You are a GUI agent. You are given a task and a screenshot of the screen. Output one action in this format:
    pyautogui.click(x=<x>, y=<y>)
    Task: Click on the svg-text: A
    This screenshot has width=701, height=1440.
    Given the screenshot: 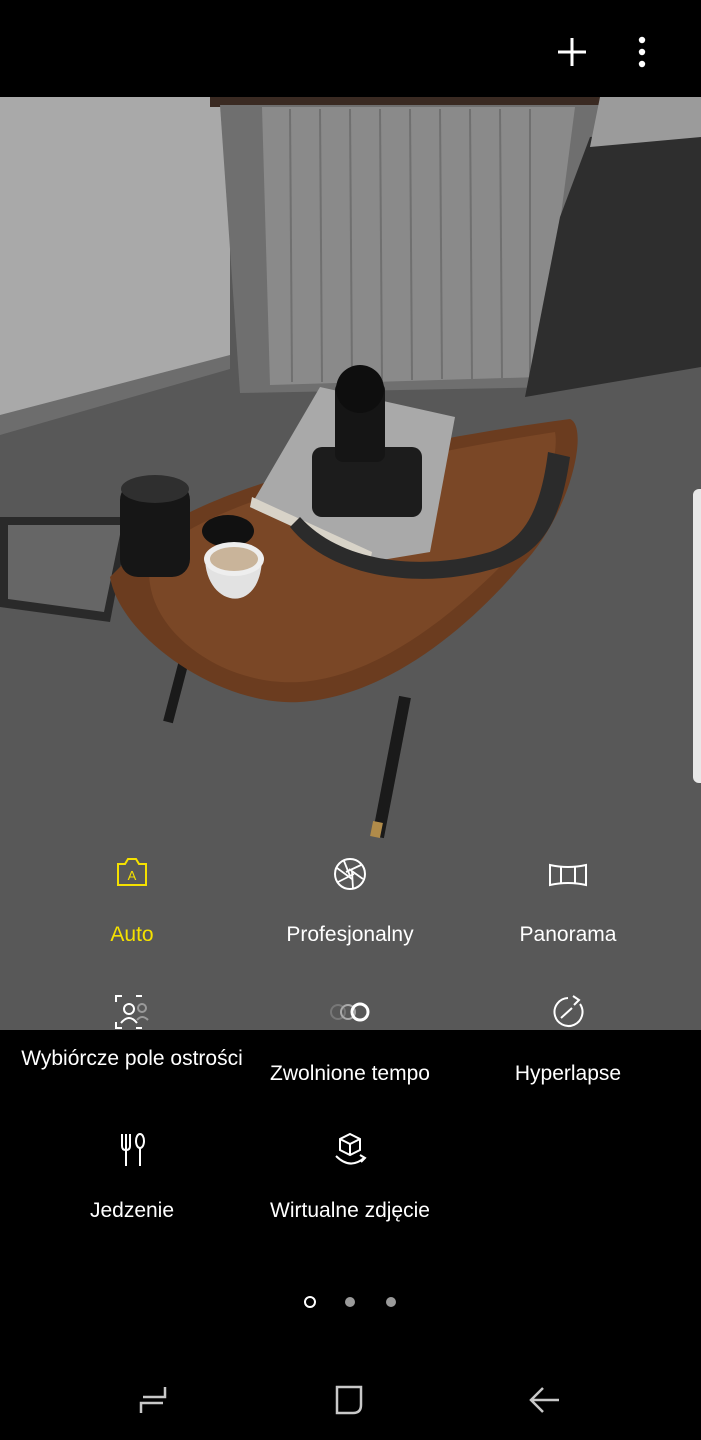 What is the action you would take?
    pyautogui.click(x=132, y=875)
    